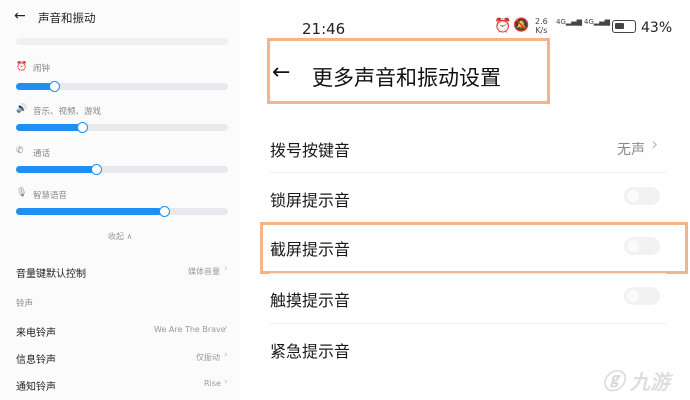  Describe the element at coordinates (406, 78) in the screenshot. I see `page-title: 更多声音和振动设置` at that location.